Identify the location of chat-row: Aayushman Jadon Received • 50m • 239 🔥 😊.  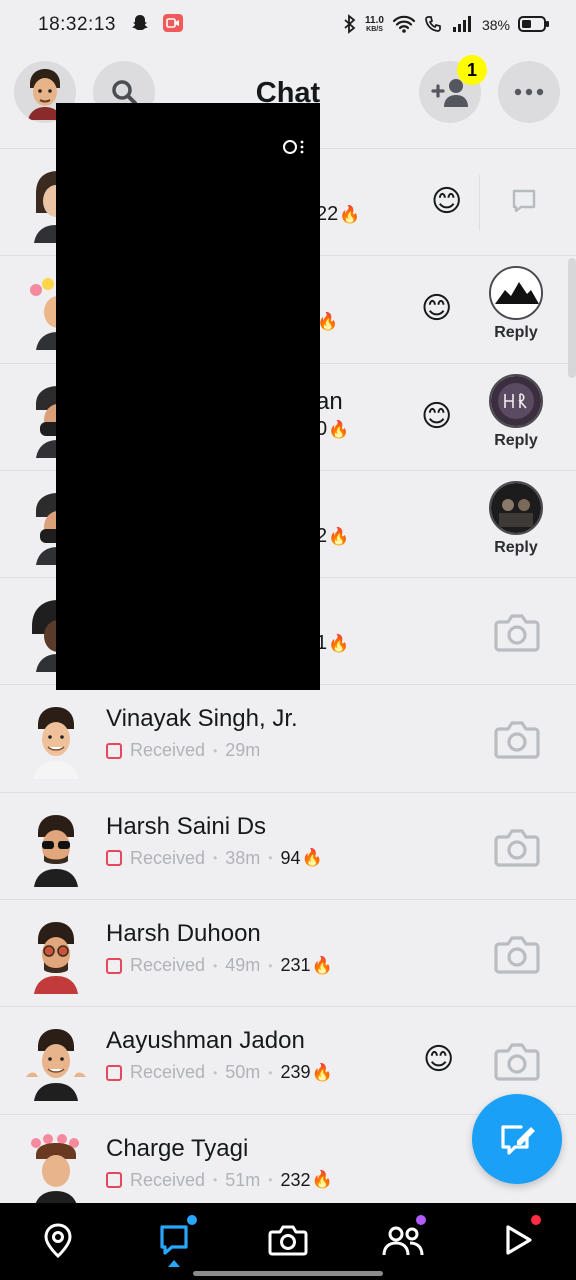
(288, 1061).